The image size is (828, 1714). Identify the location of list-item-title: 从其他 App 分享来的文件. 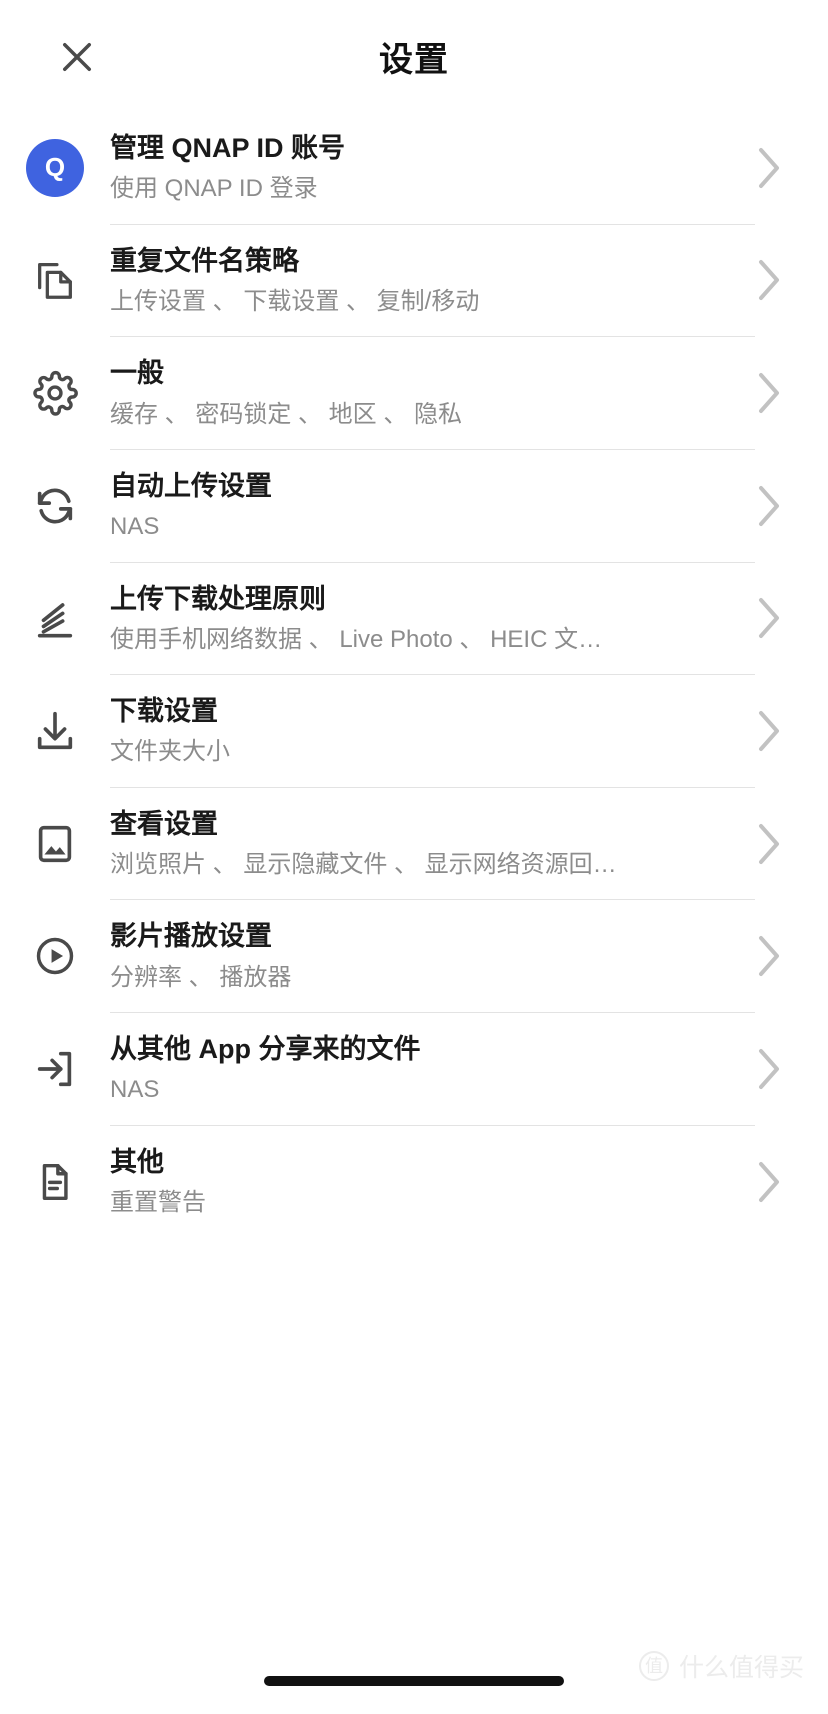
(265, 1049).